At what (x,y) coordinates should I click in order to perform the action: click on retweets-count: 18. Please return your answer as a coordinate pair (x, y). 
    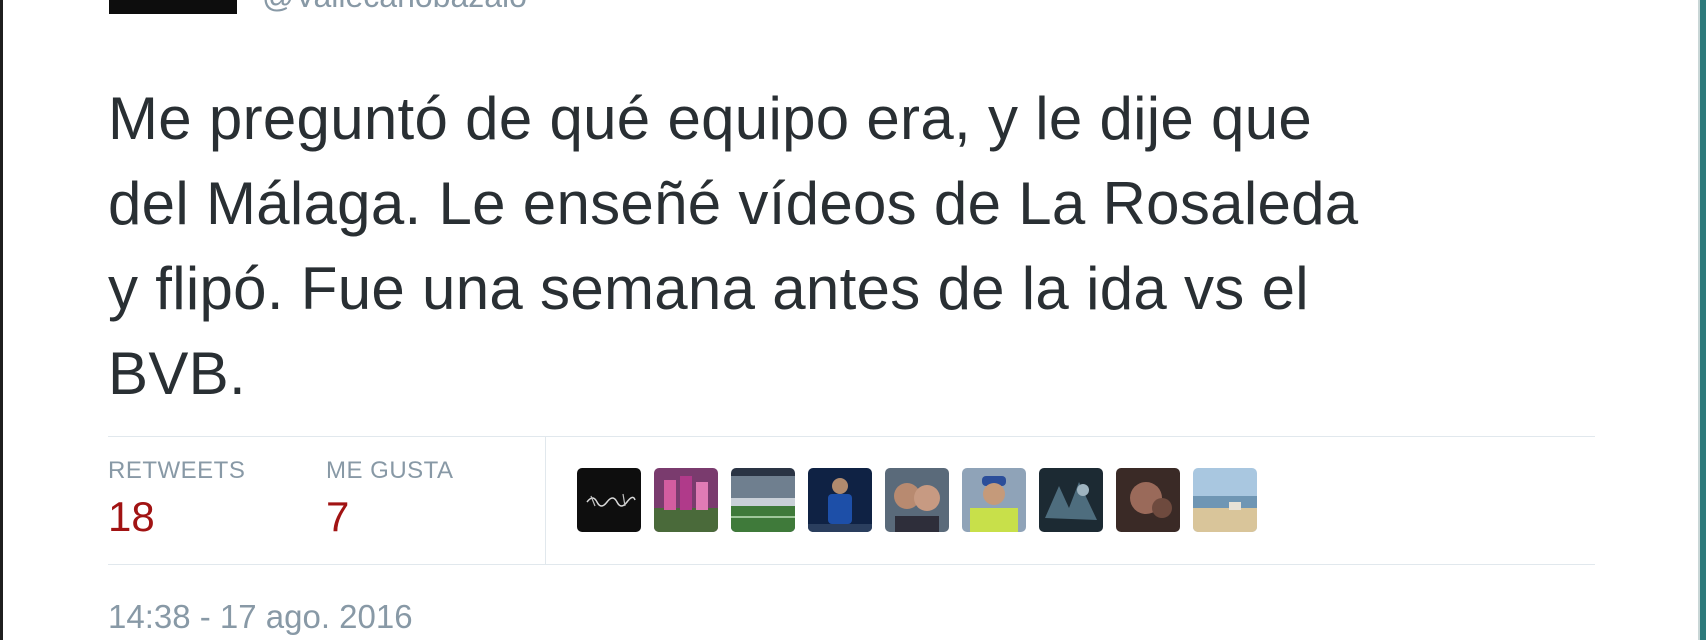
    Looking at the image, I should click on (131, 516).